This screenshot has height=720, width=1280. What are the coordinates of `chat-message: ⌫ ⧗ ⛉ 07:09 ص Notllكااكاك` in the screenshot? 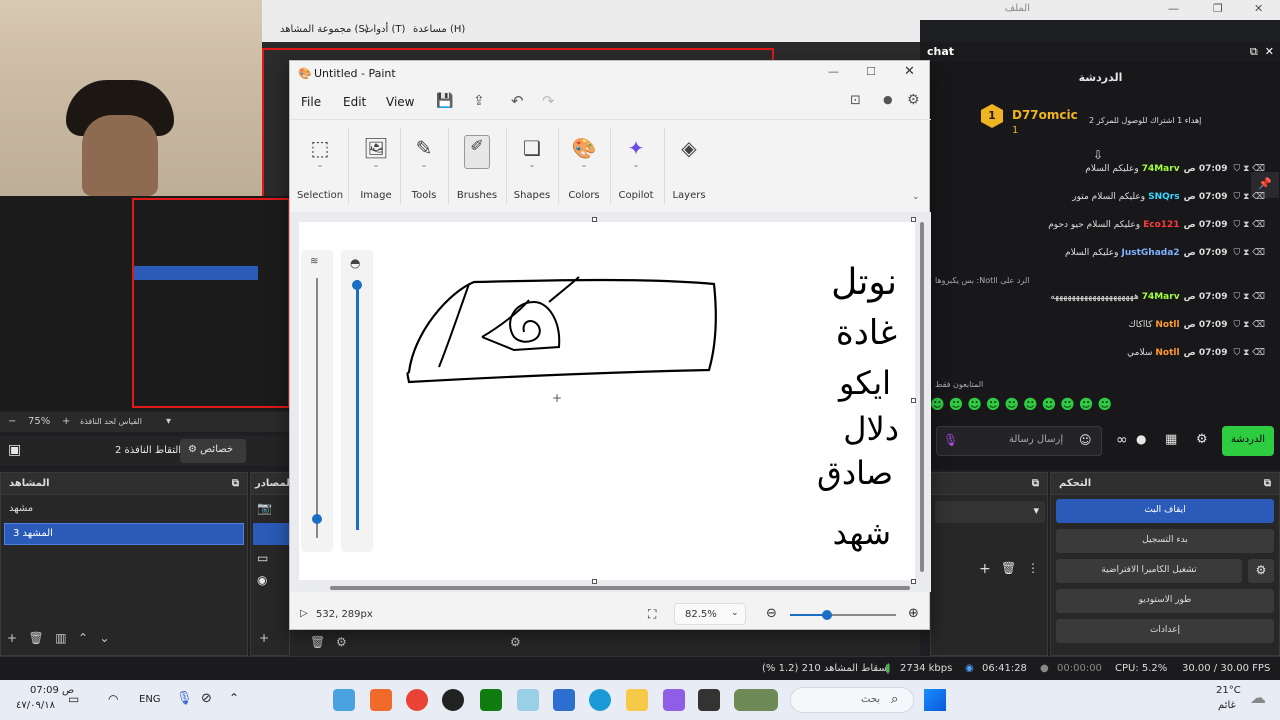 It's located at (1100, 331).